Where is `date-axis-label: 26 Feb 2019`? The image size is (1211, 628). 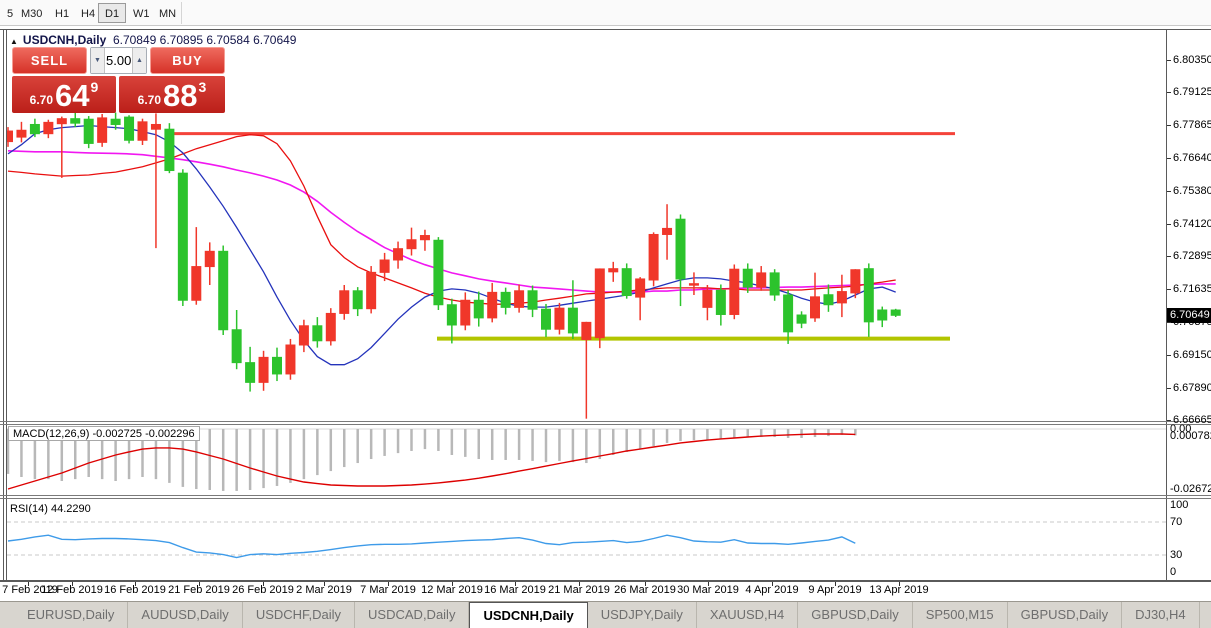
date-axis-label: 26 Feb 2019 is located at coordinates (263, 590).